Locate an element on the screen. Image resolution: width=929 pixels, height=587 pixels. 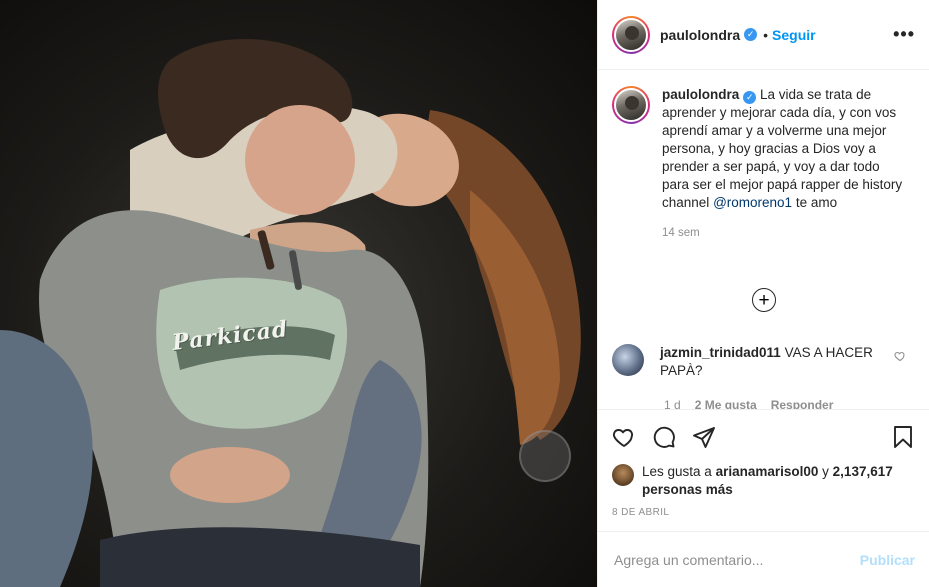
plus-circle-icon: + is located at coordinates (764, 300).